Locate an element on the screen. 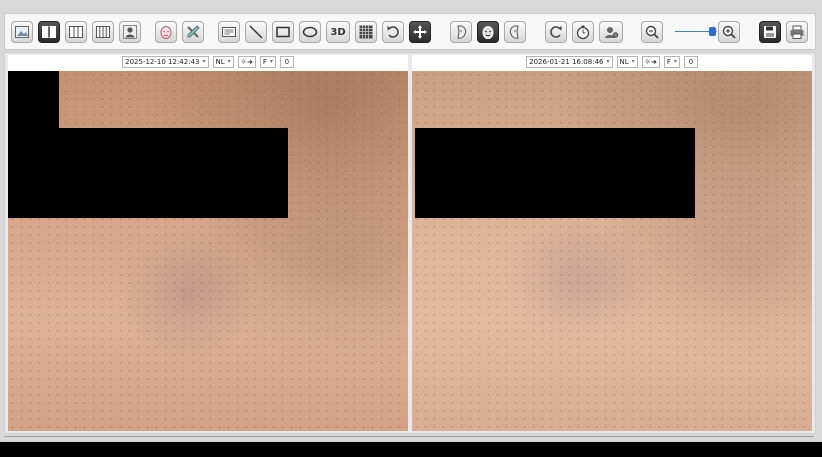 The width and height of the screenshot is (822, 457). save-icon is located at coordinates (770, 32).